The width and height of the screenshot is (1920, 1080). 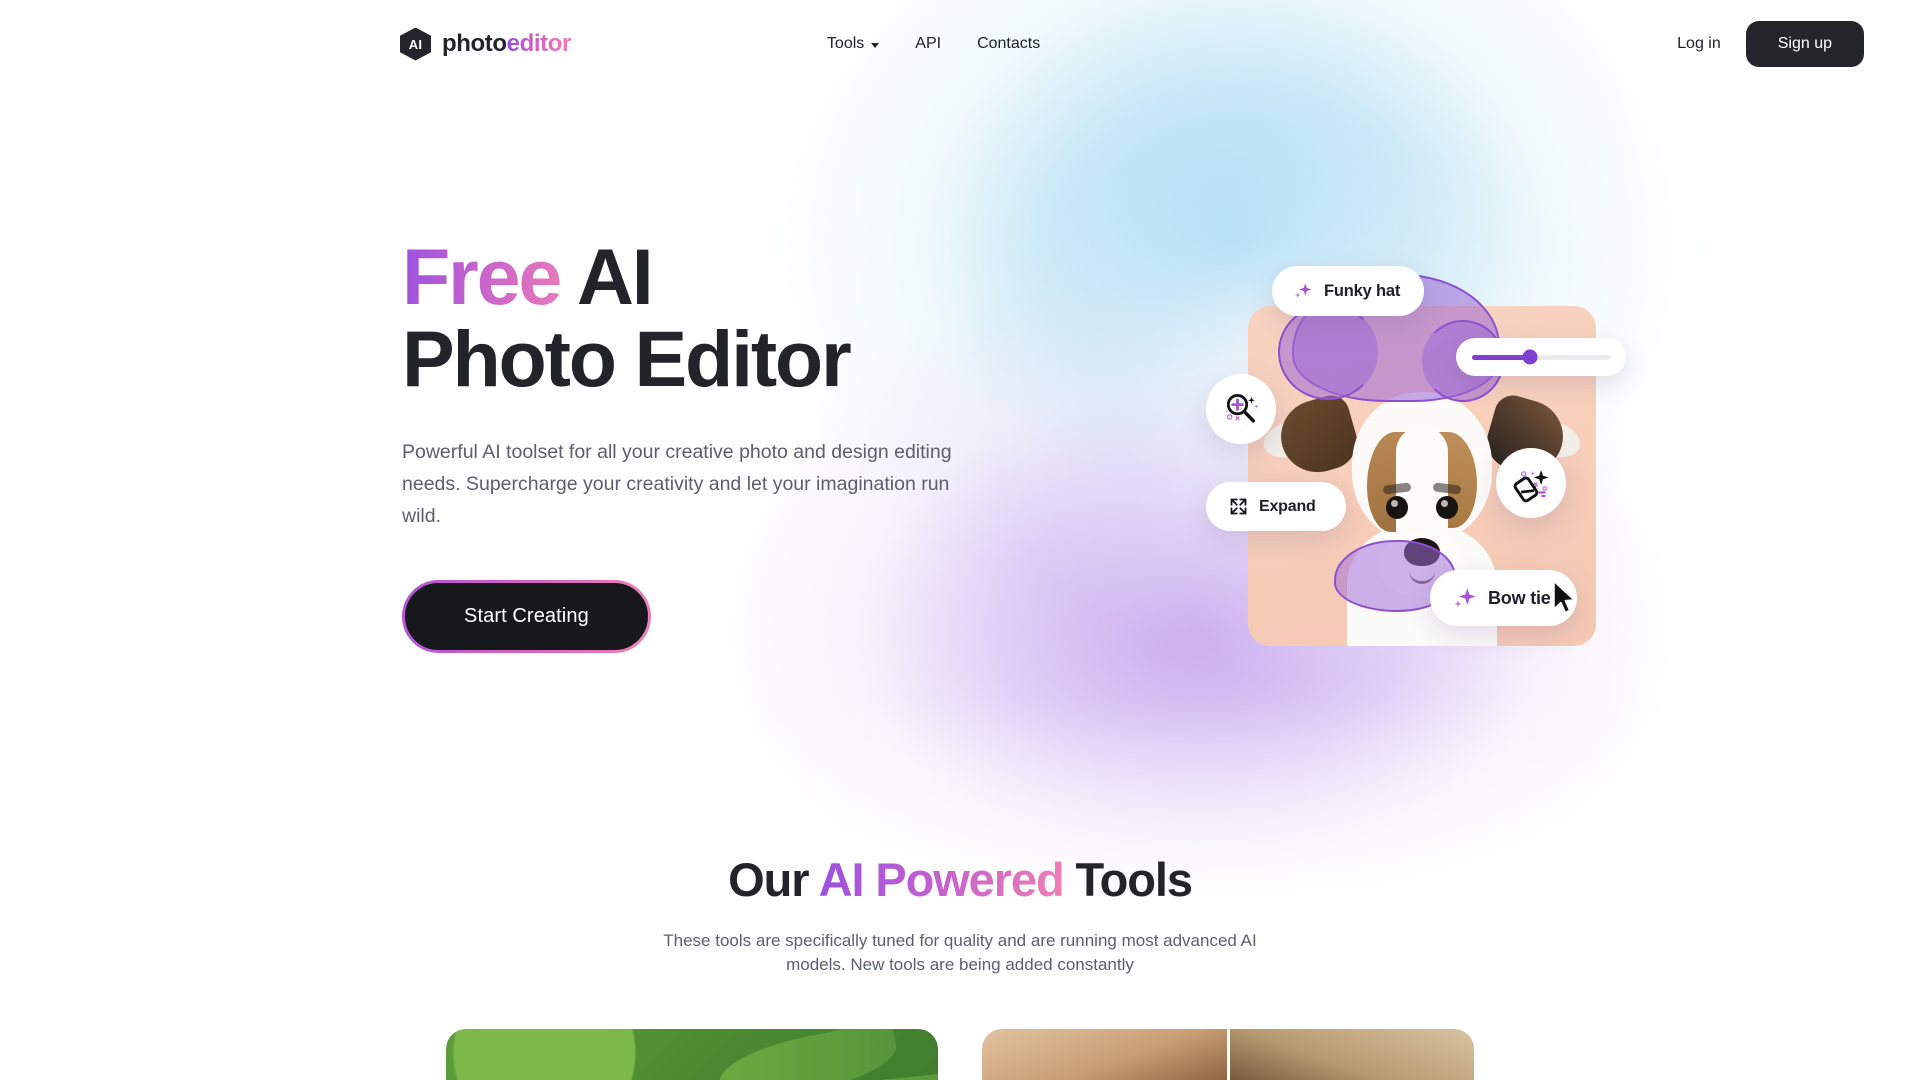 I want to click on tools-title-accent: AI Powered, so click(x=941, y=879).